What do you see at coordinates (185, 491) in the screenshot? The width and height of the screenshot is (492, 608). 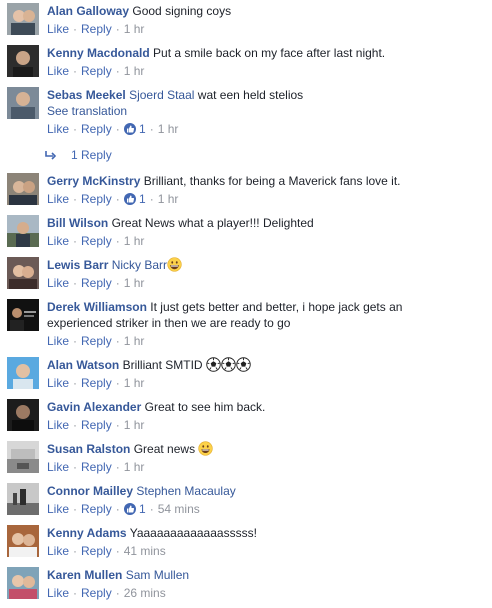 I see `tagged-user: Stephen Macaulay` at bounding box center [185, 491].